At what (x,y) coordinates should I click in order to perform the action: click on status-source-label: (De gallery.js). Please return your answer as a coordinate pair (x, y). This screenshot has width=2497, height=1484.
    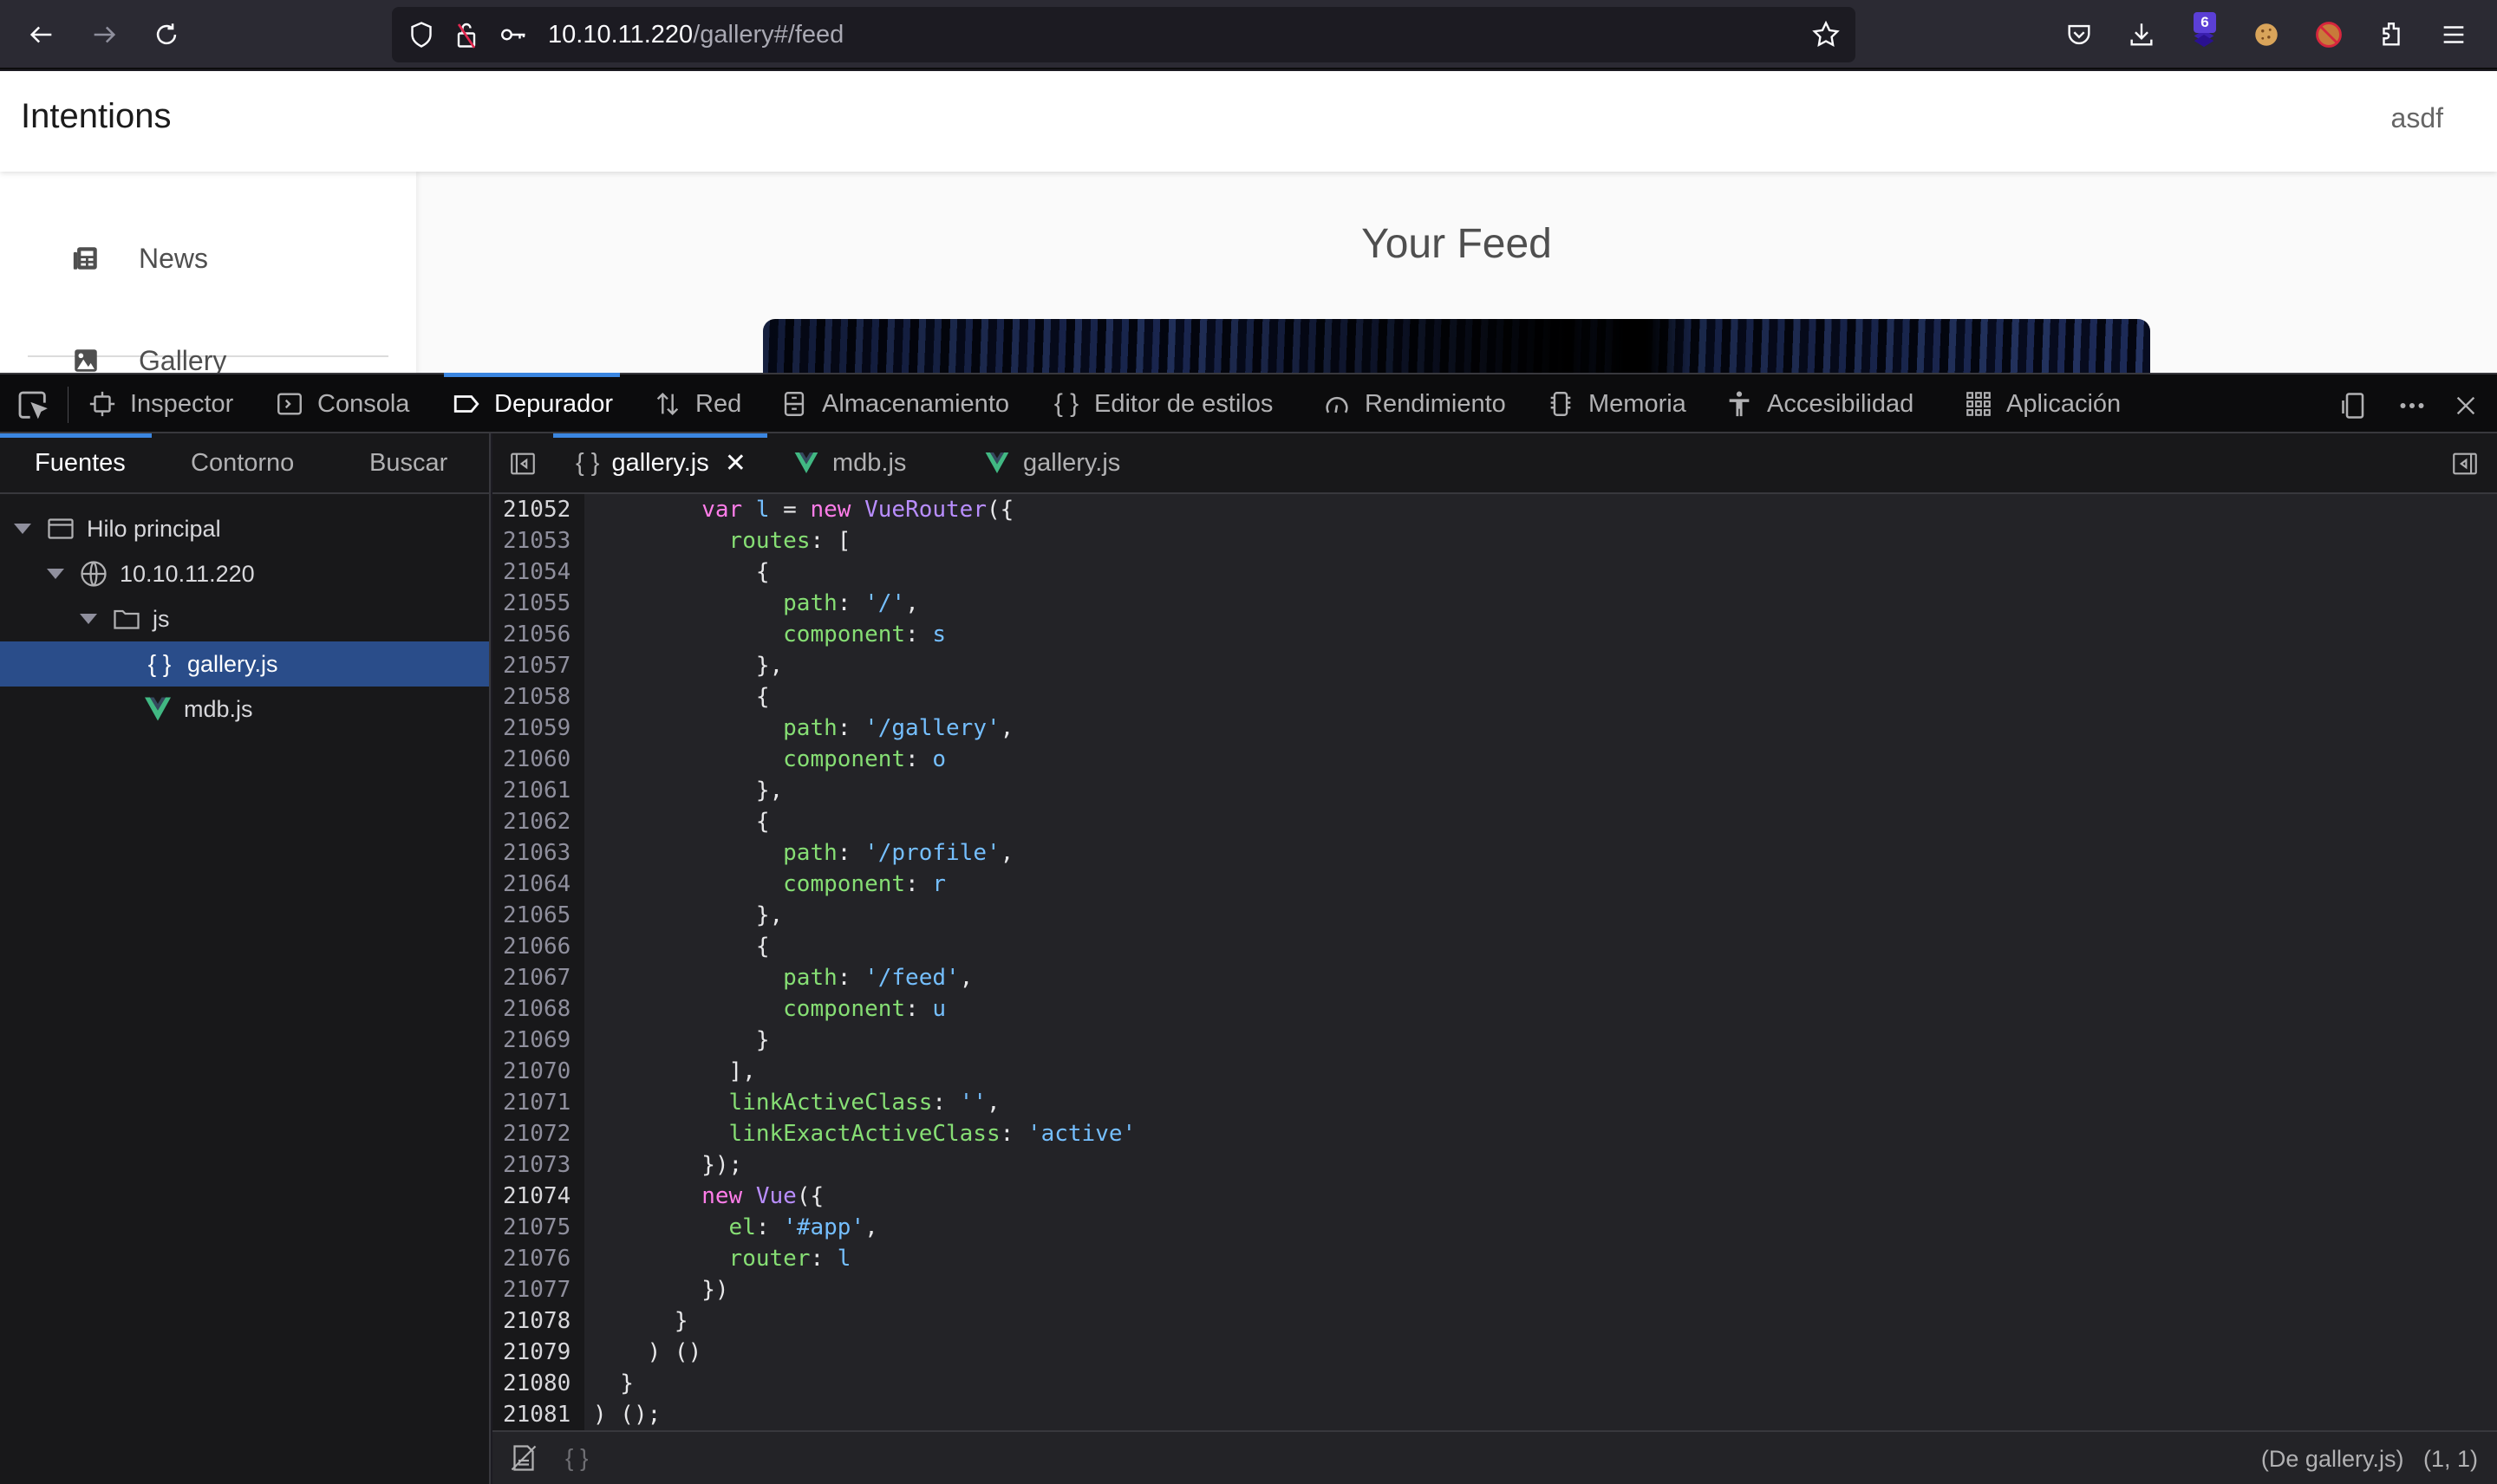
    Looking at the image, I should click on (2332, 1459).